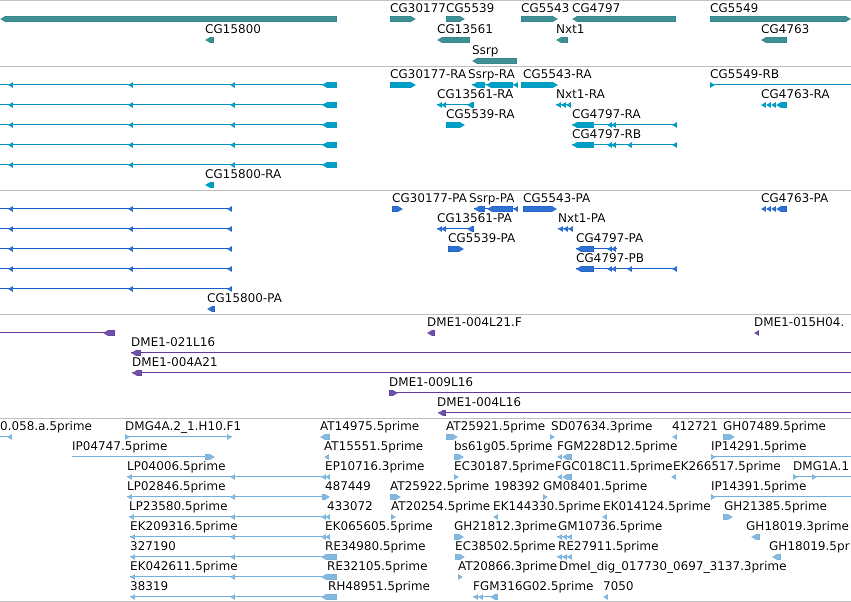  Describe the element at coordinates (233, 29) in the screenshot. I see `feature-label: CG15800` at that location.